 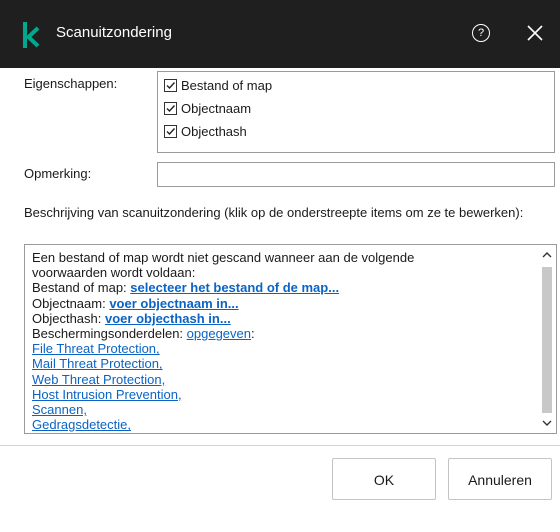 I want to click on property-object-name: Objectnaam, so click(x=207, y=108).